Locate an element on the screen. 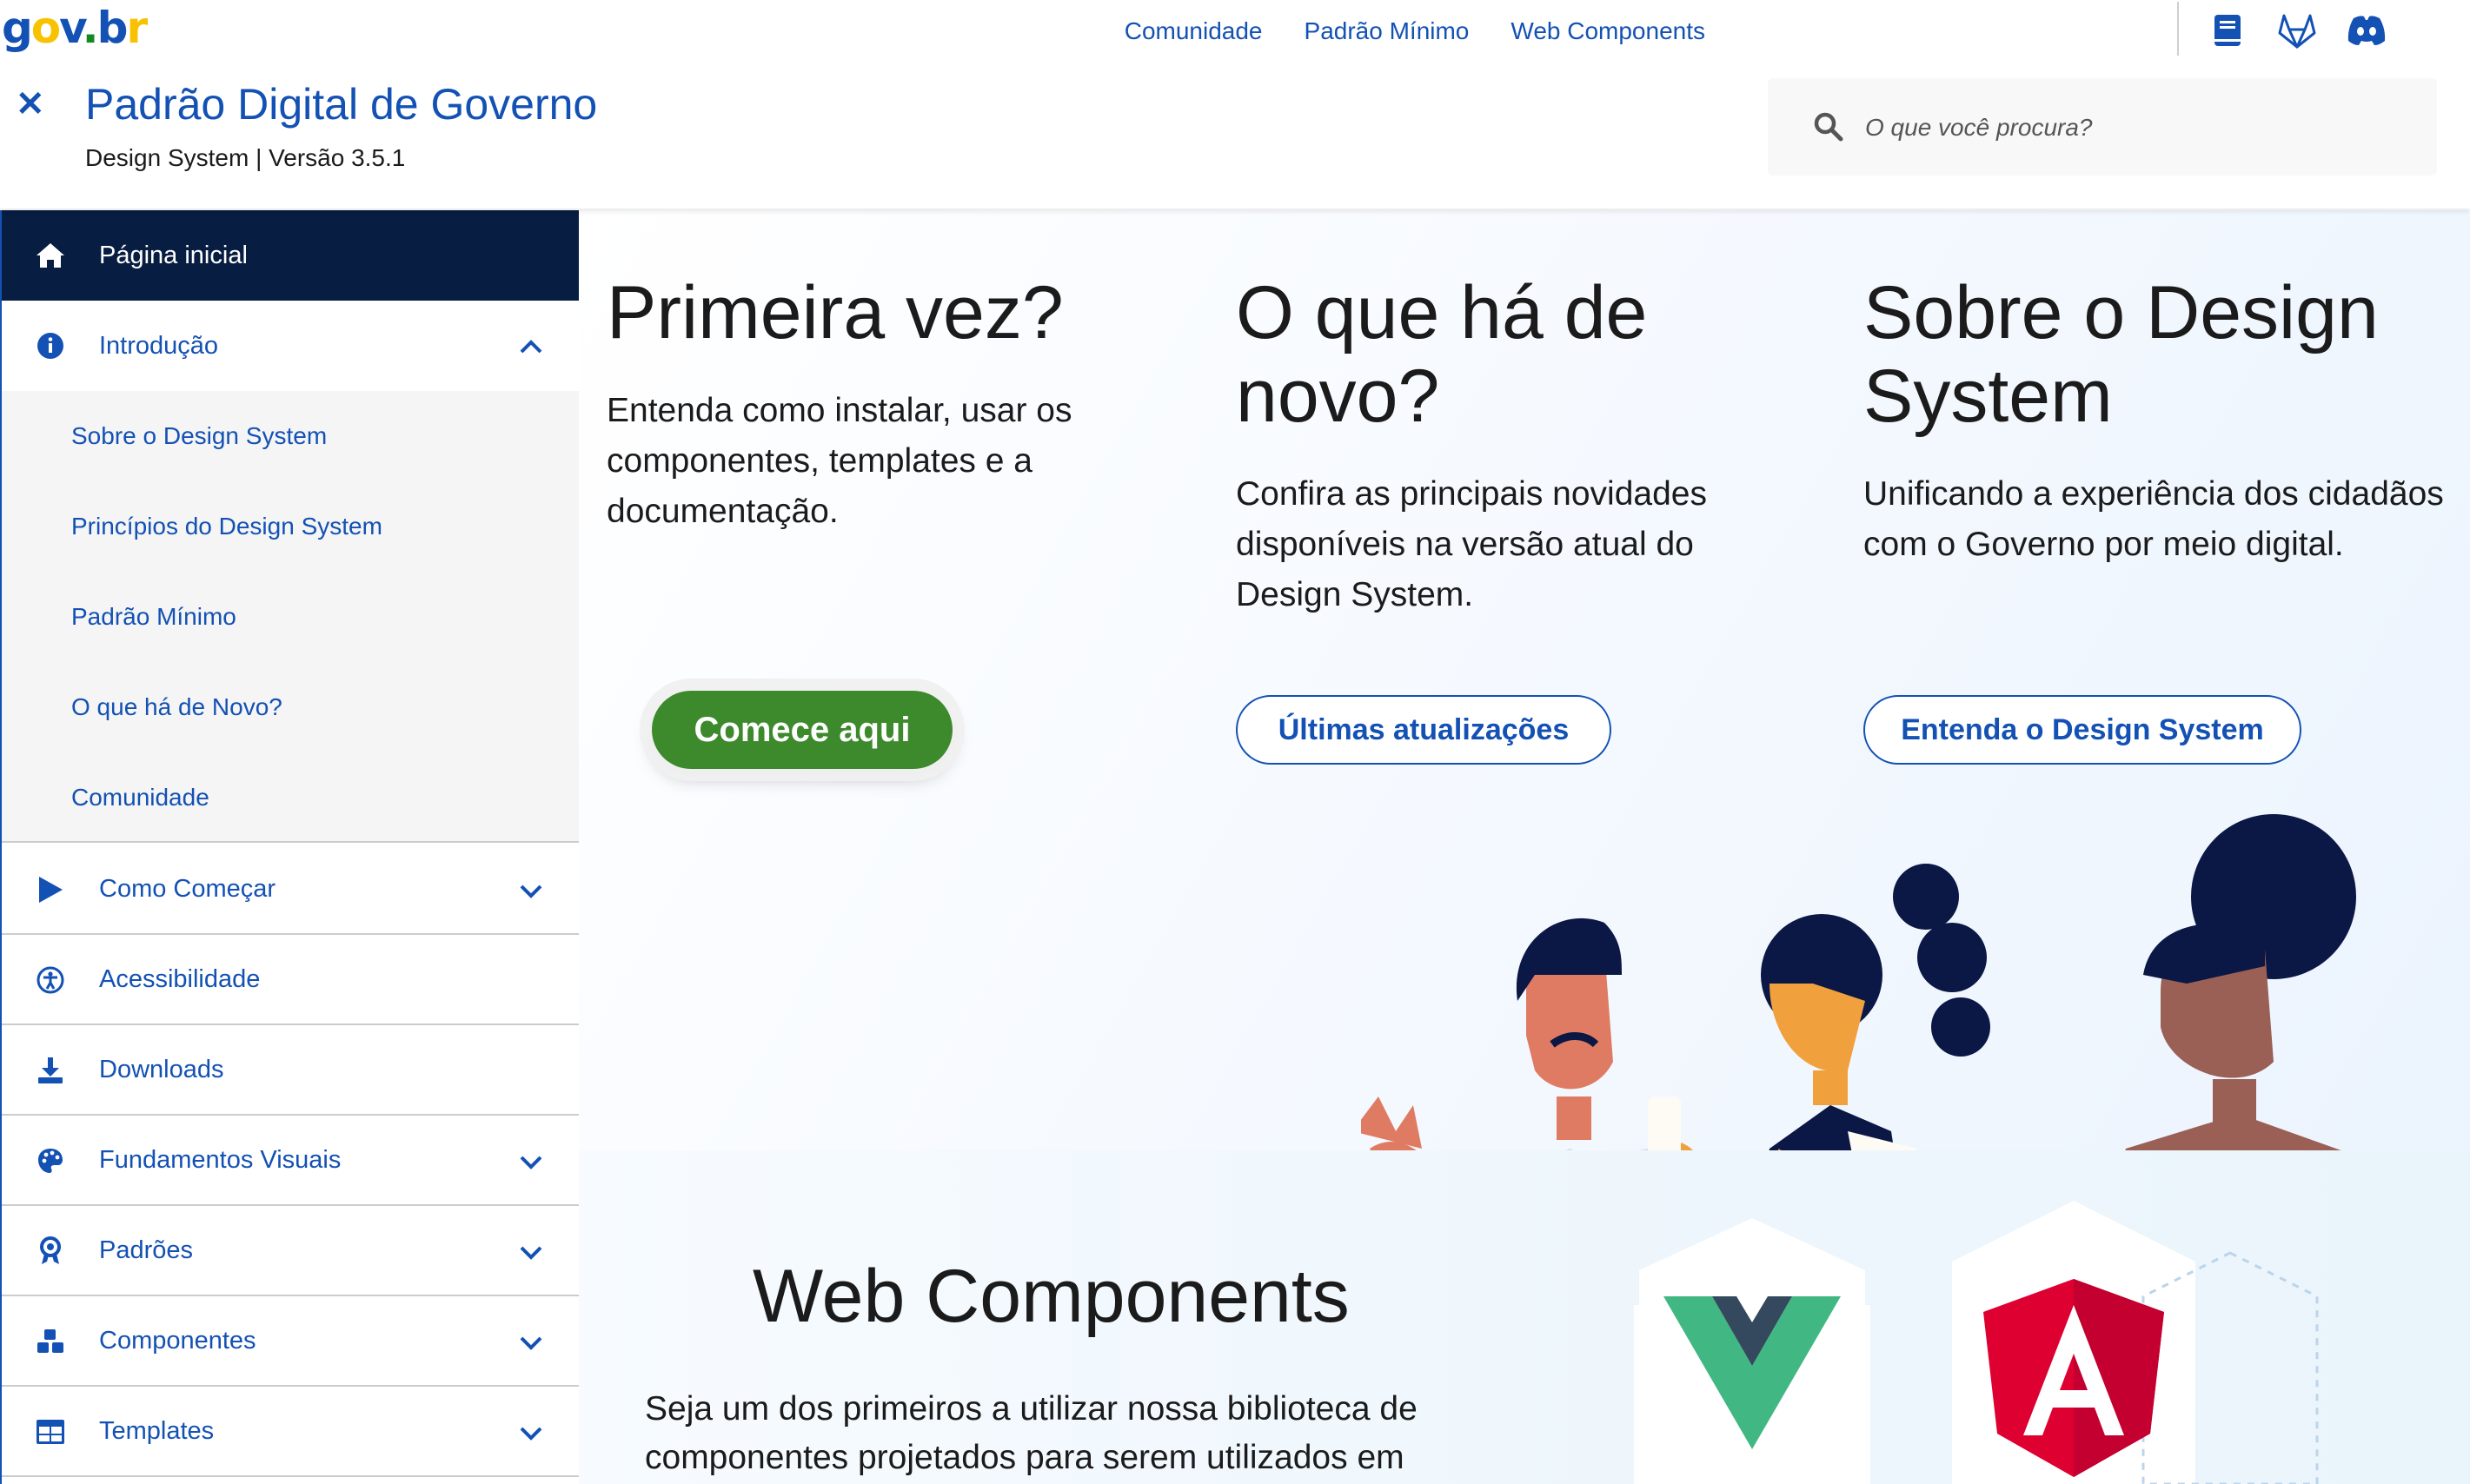  site-subtitle: Design System | Versão 3.5.1 is located at coordinates (245, 157).